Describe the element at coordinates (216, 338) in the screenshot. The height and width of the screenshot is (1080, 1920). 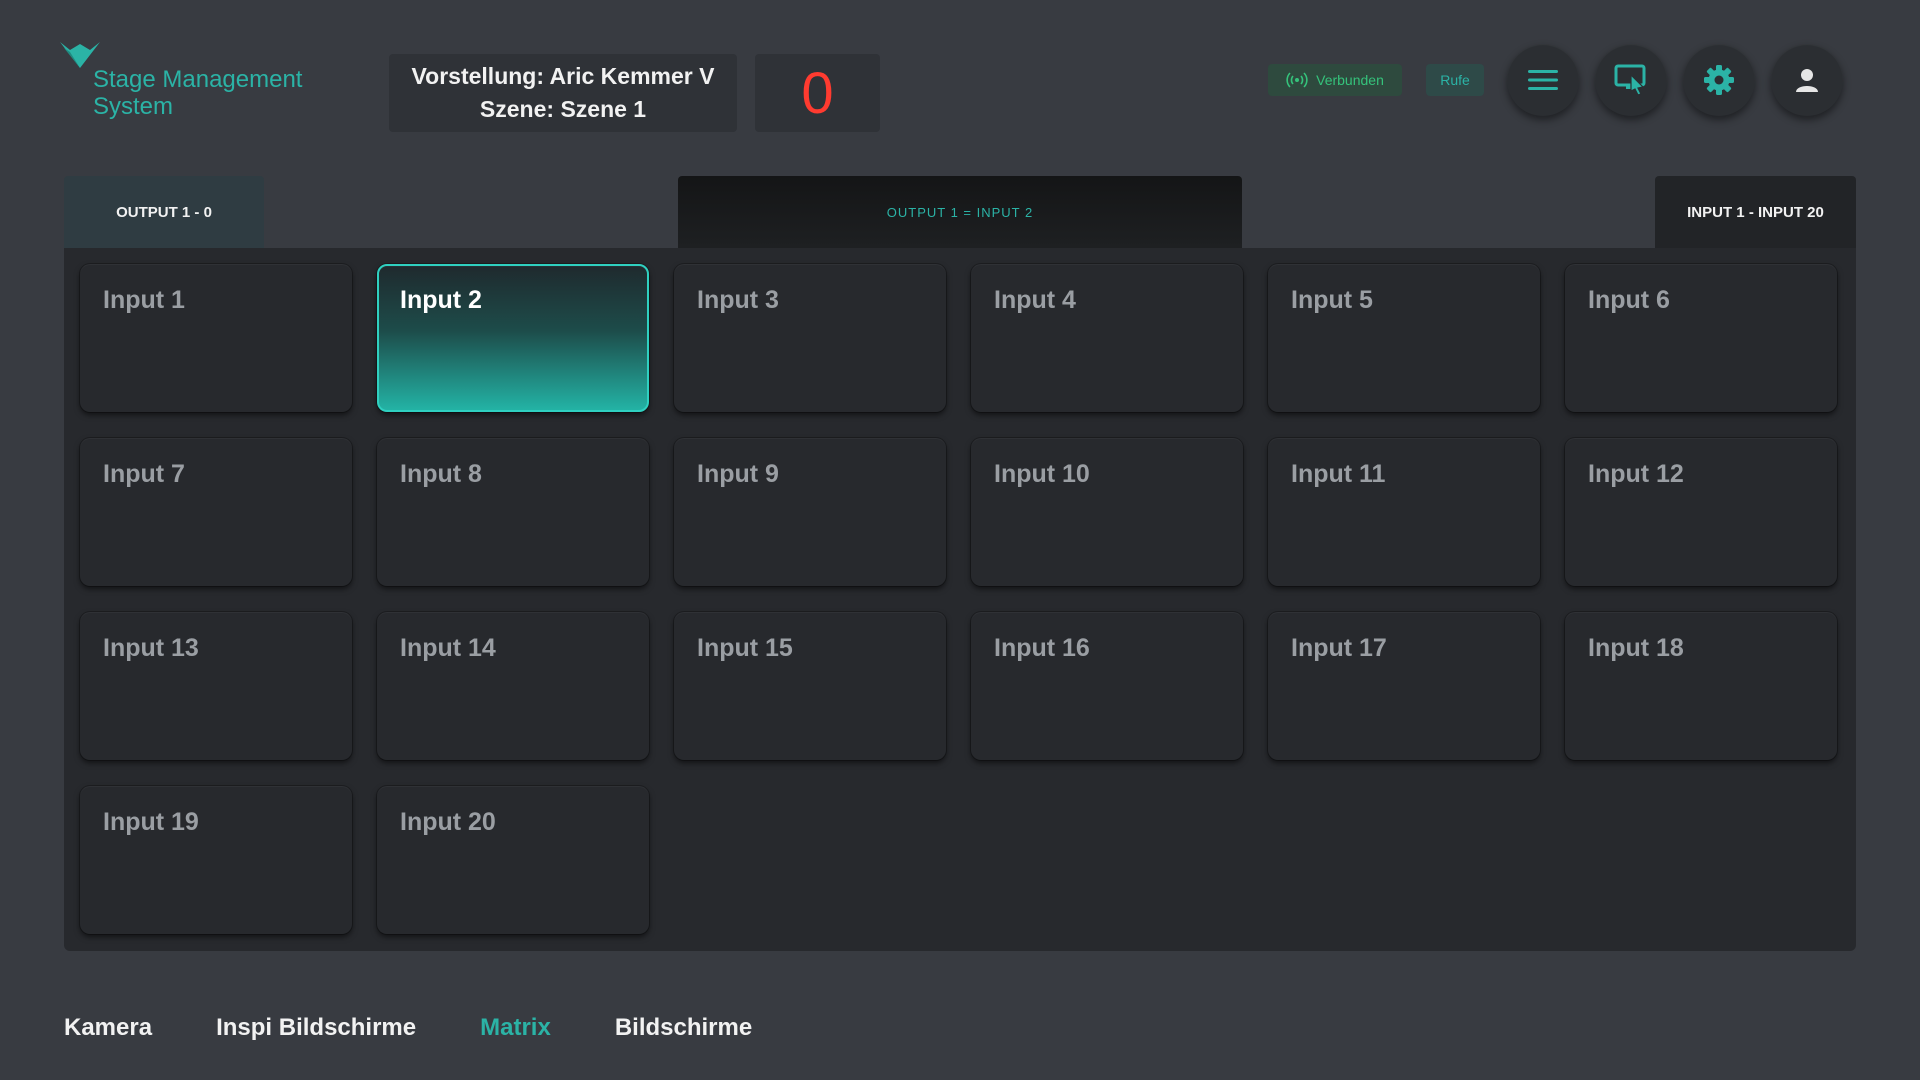
I see `input-button-1: Input 1` at that location.